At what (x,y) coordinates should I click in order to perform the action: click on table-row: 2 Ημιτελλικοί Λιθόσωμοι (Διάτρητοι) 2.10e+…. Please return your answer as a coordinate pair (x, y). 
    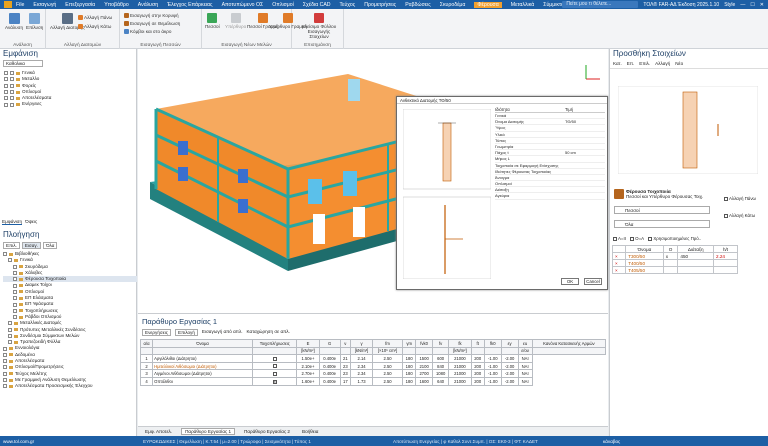
    Looking at the image, I should click on (372, 366).